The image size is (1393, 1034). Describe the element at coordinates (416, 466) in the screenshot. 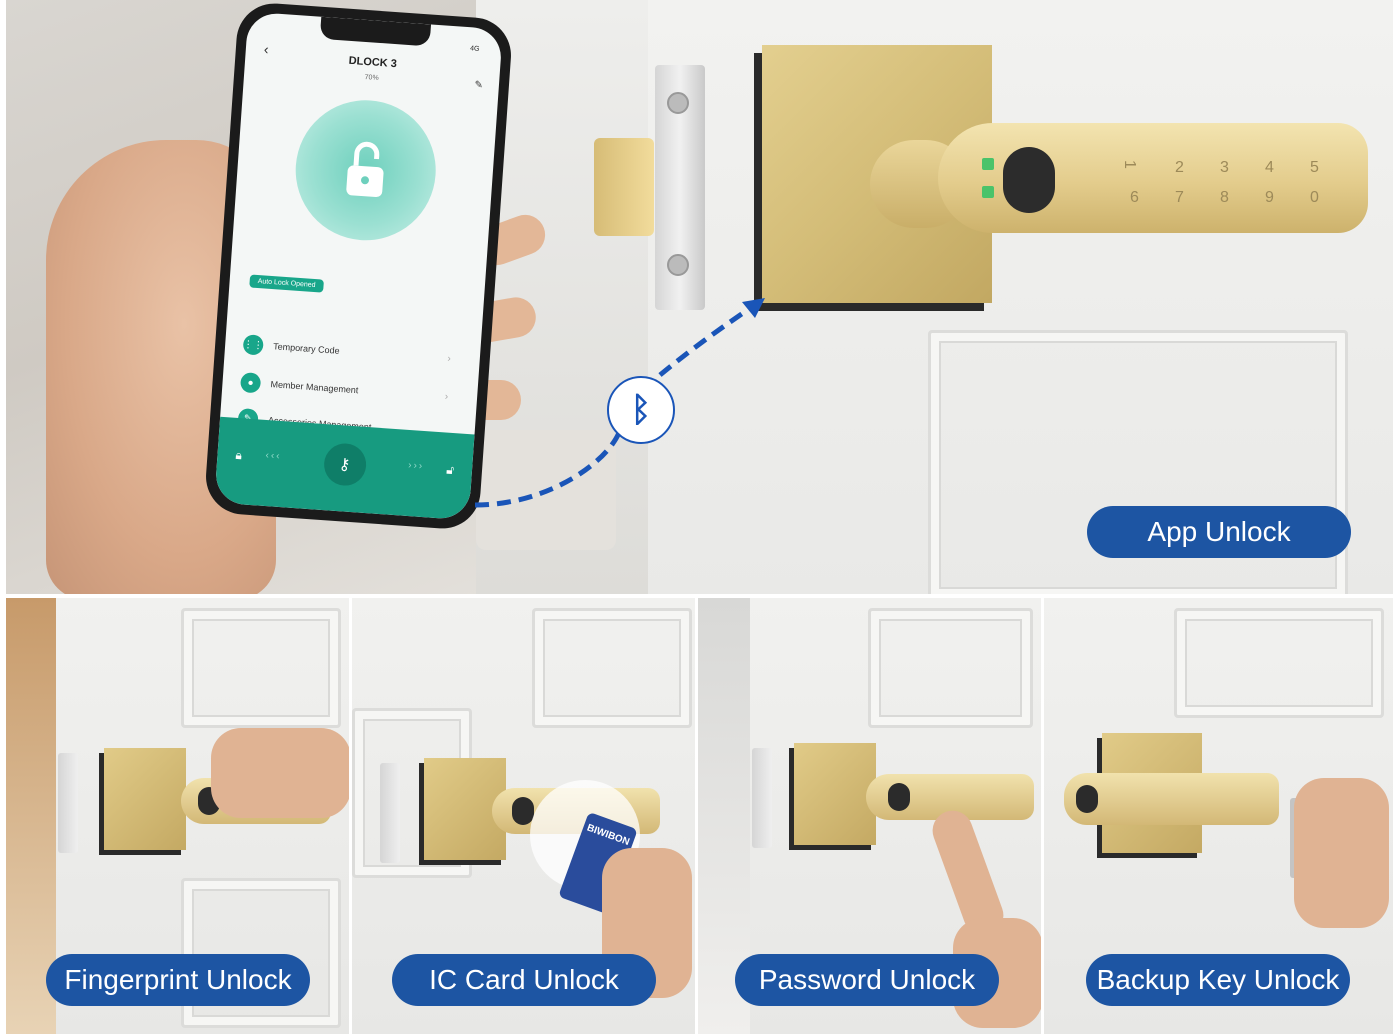

I see `arrows-right-icon: ›››` at that location.